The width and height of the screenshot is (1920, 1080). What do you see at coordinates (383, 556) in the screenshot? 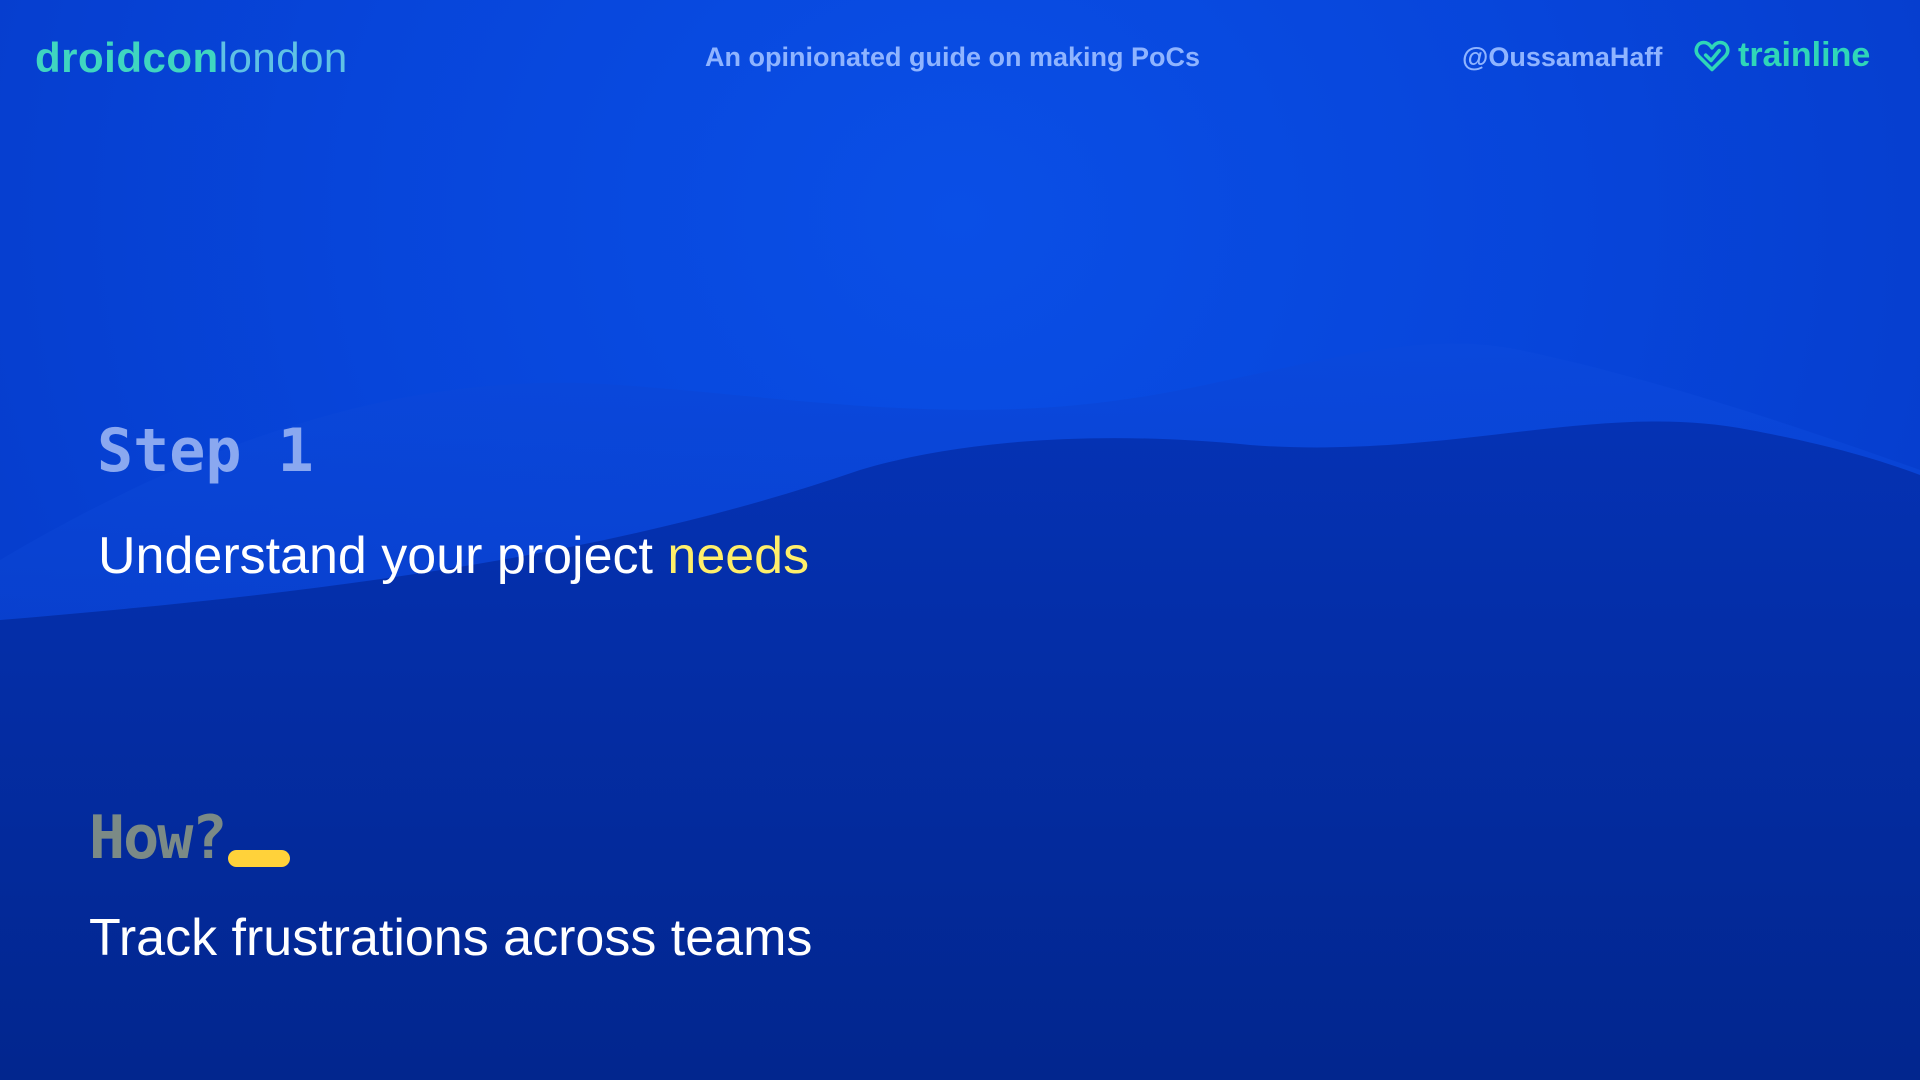
I see `step-text-prefix: Understand your project` at bounding box center [383, 556].